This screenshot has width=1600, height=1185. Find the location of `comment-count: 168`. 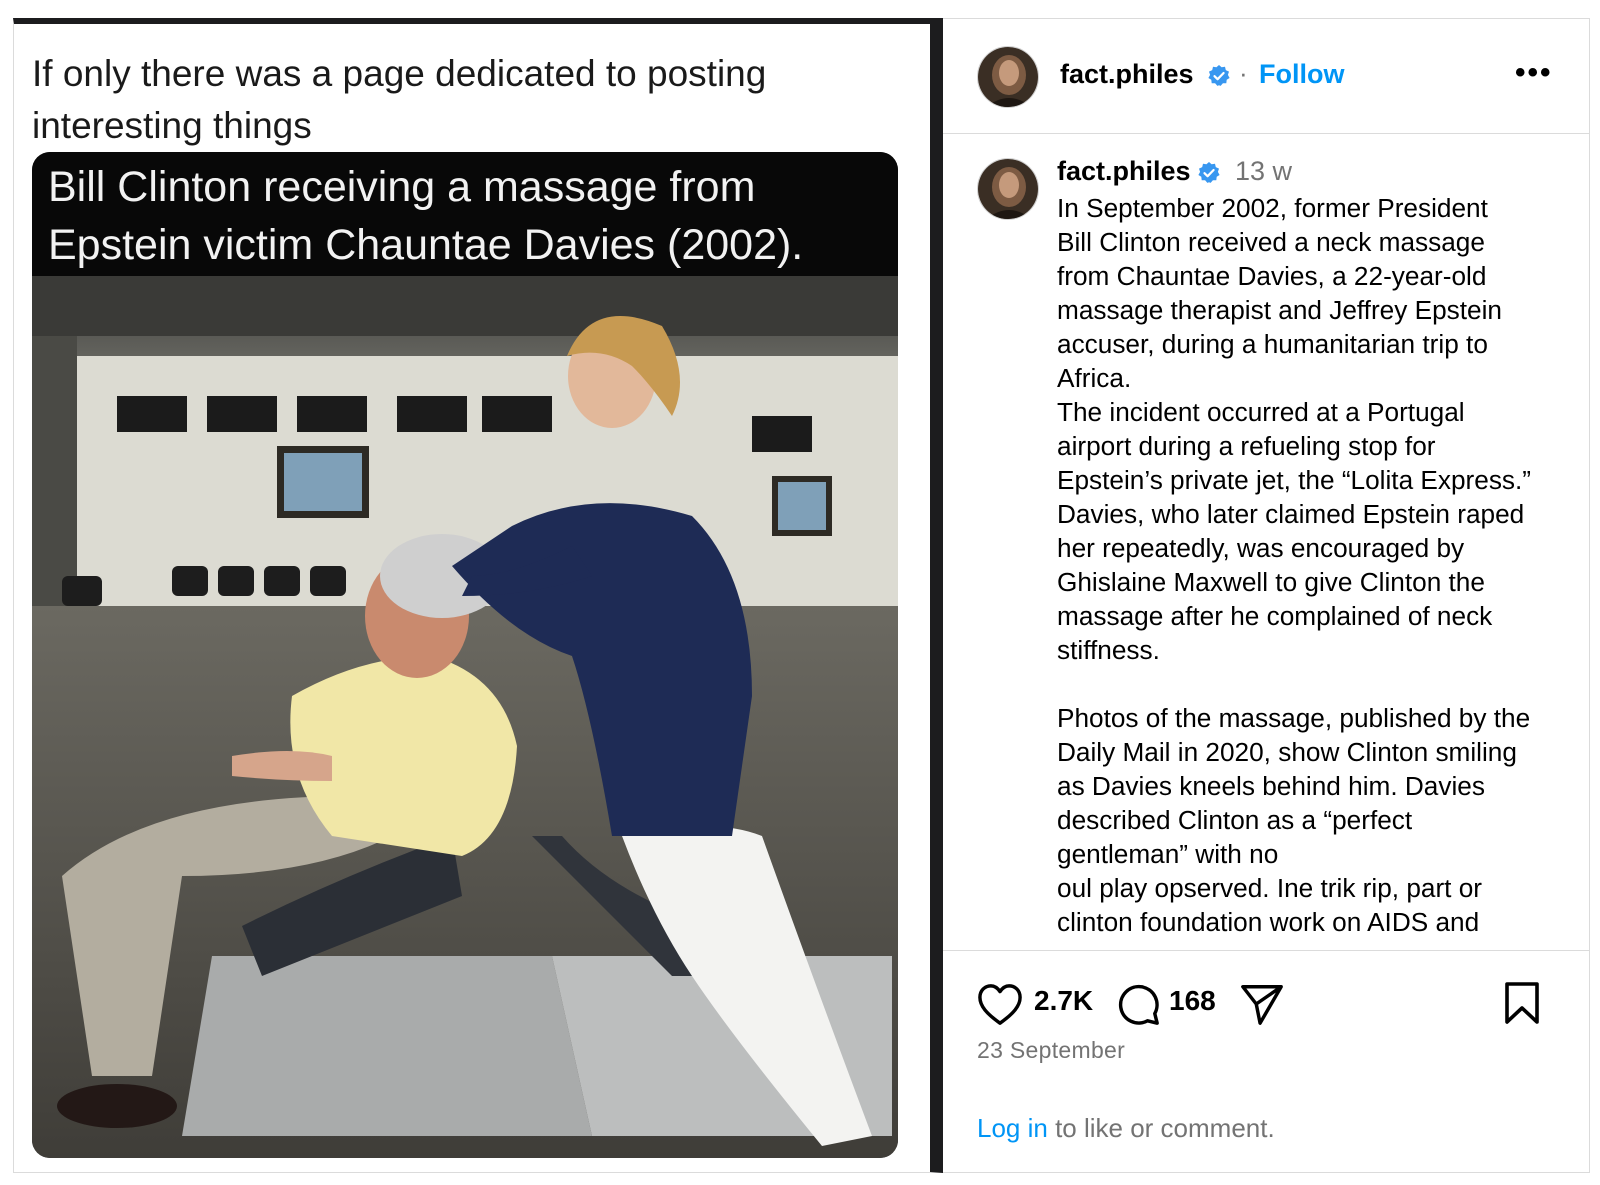

comment-count: 168 is located at coordinates (1192, 1001).